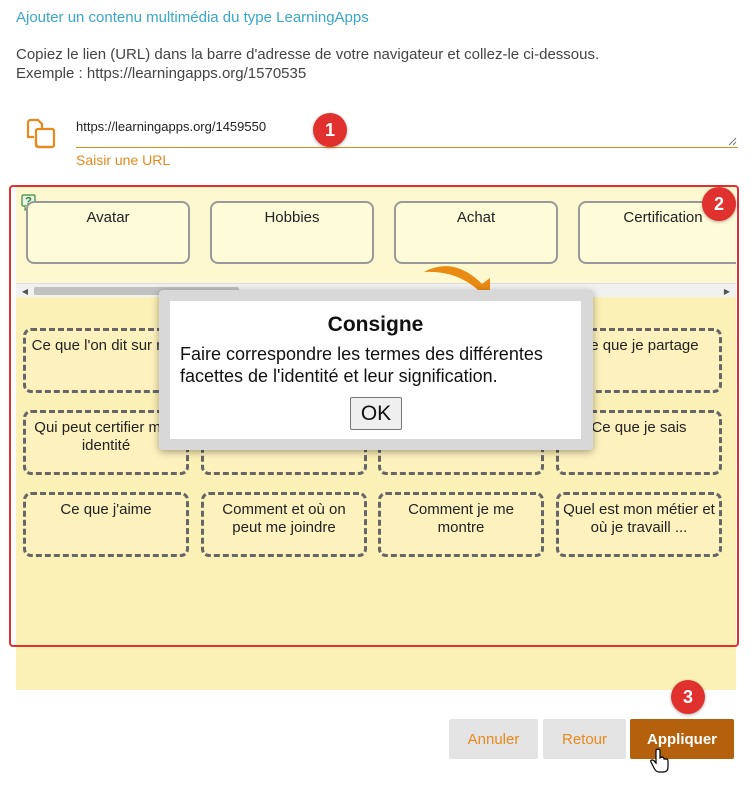 Image resolution: width=755 pixels, height=789 pixels. Describe the element at coordinates (663, 217) in the screenshot. I see `term-label: Certification` at that location.